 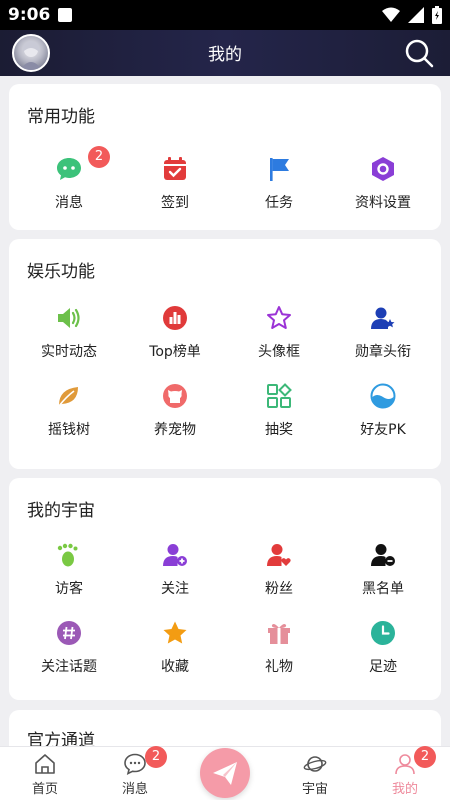 What do you see at coordinates (314, 789) in the screenshot?
I see `tab-label: 宇宙` at bounding box center [314, 789].